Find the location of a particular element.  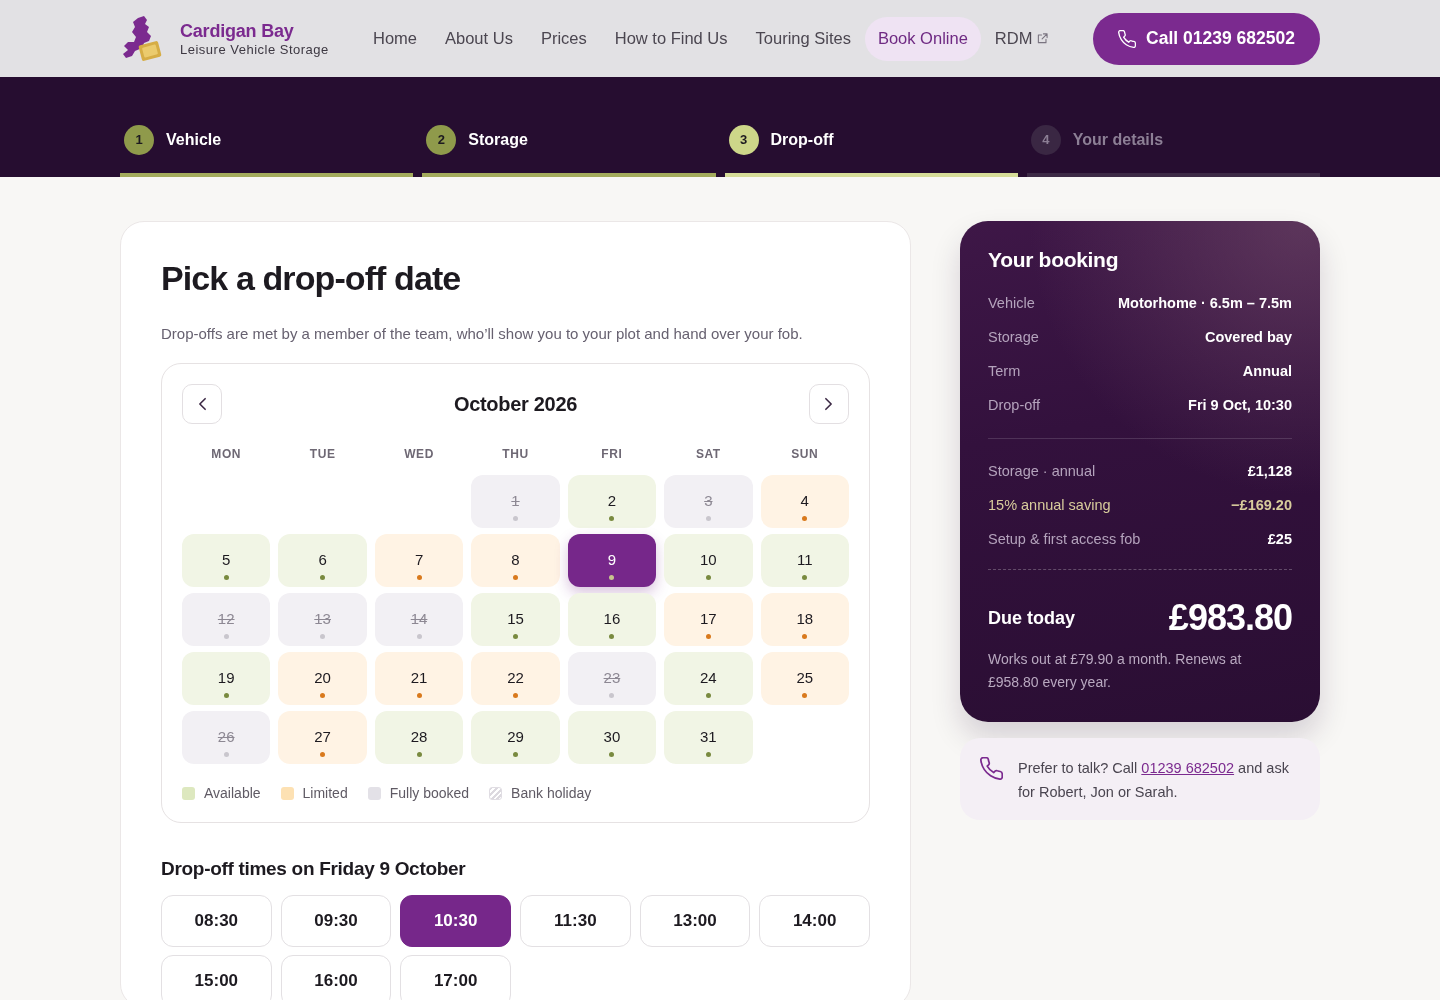

calendar-day: 8 is located at coordinates (515, 560).